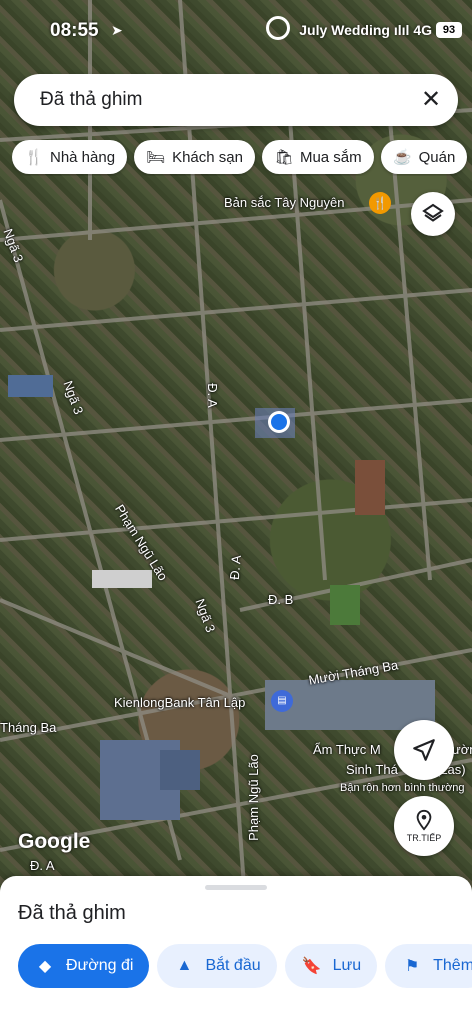  What do you see at coordinates (156, 157) in the screenshot?
I see `hotel-icon: 🛏` at bounding box center [156, 157].